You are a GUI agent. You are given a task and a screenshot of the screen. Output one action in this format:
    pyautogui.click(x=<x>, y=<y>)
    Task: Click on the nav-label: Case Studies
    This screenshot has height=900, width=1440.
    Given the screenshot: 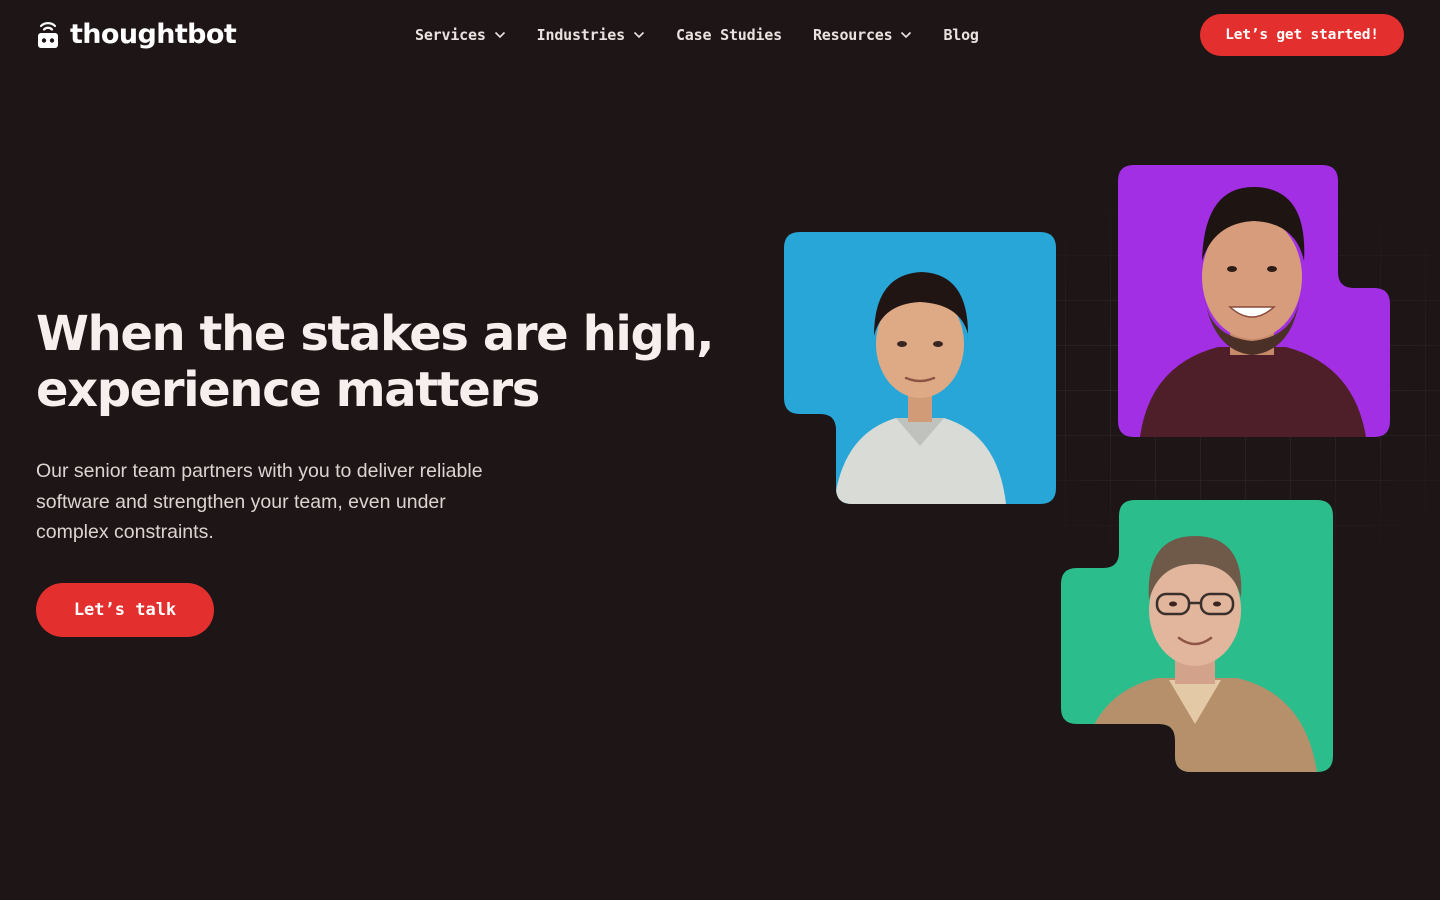 What is the action you would take?
    pyautogui.click(x=728, y=35)
    